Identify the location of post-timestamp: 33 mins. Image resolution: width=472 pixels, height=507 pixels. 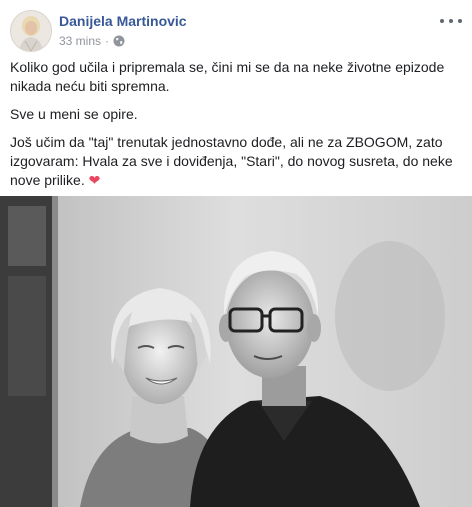
(80, 41).